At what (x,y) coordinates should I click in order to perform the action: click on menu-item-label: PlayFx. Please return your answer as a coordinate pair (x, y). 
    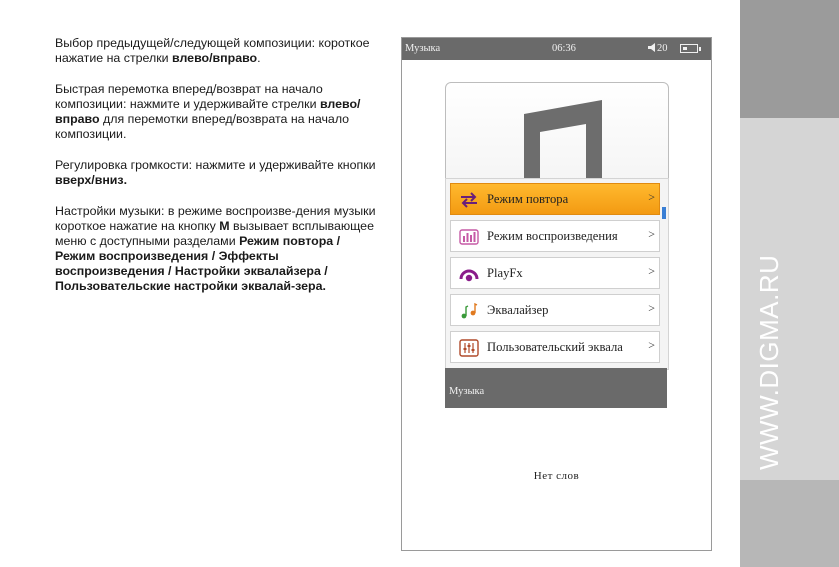
    Looking at the image, I should click on (505, 273).